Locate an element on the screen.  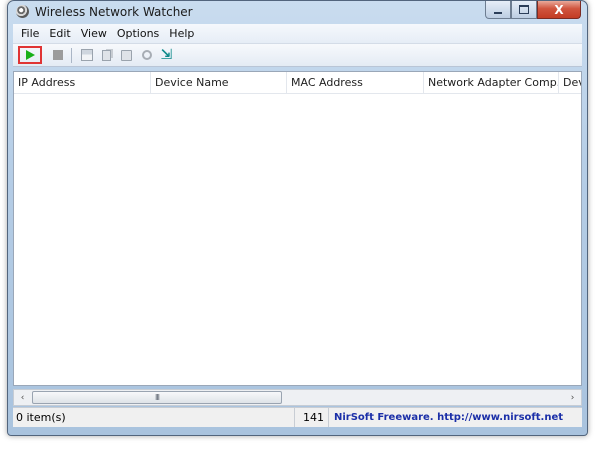
exit-button: ⇲ is located at coordinates (166, 55).